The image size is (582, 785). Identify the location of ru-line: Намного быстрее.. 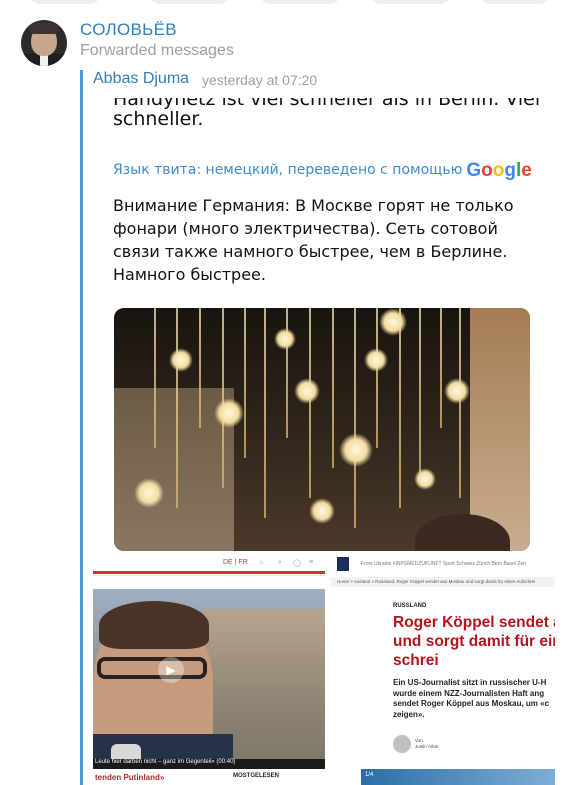
(189, 274).